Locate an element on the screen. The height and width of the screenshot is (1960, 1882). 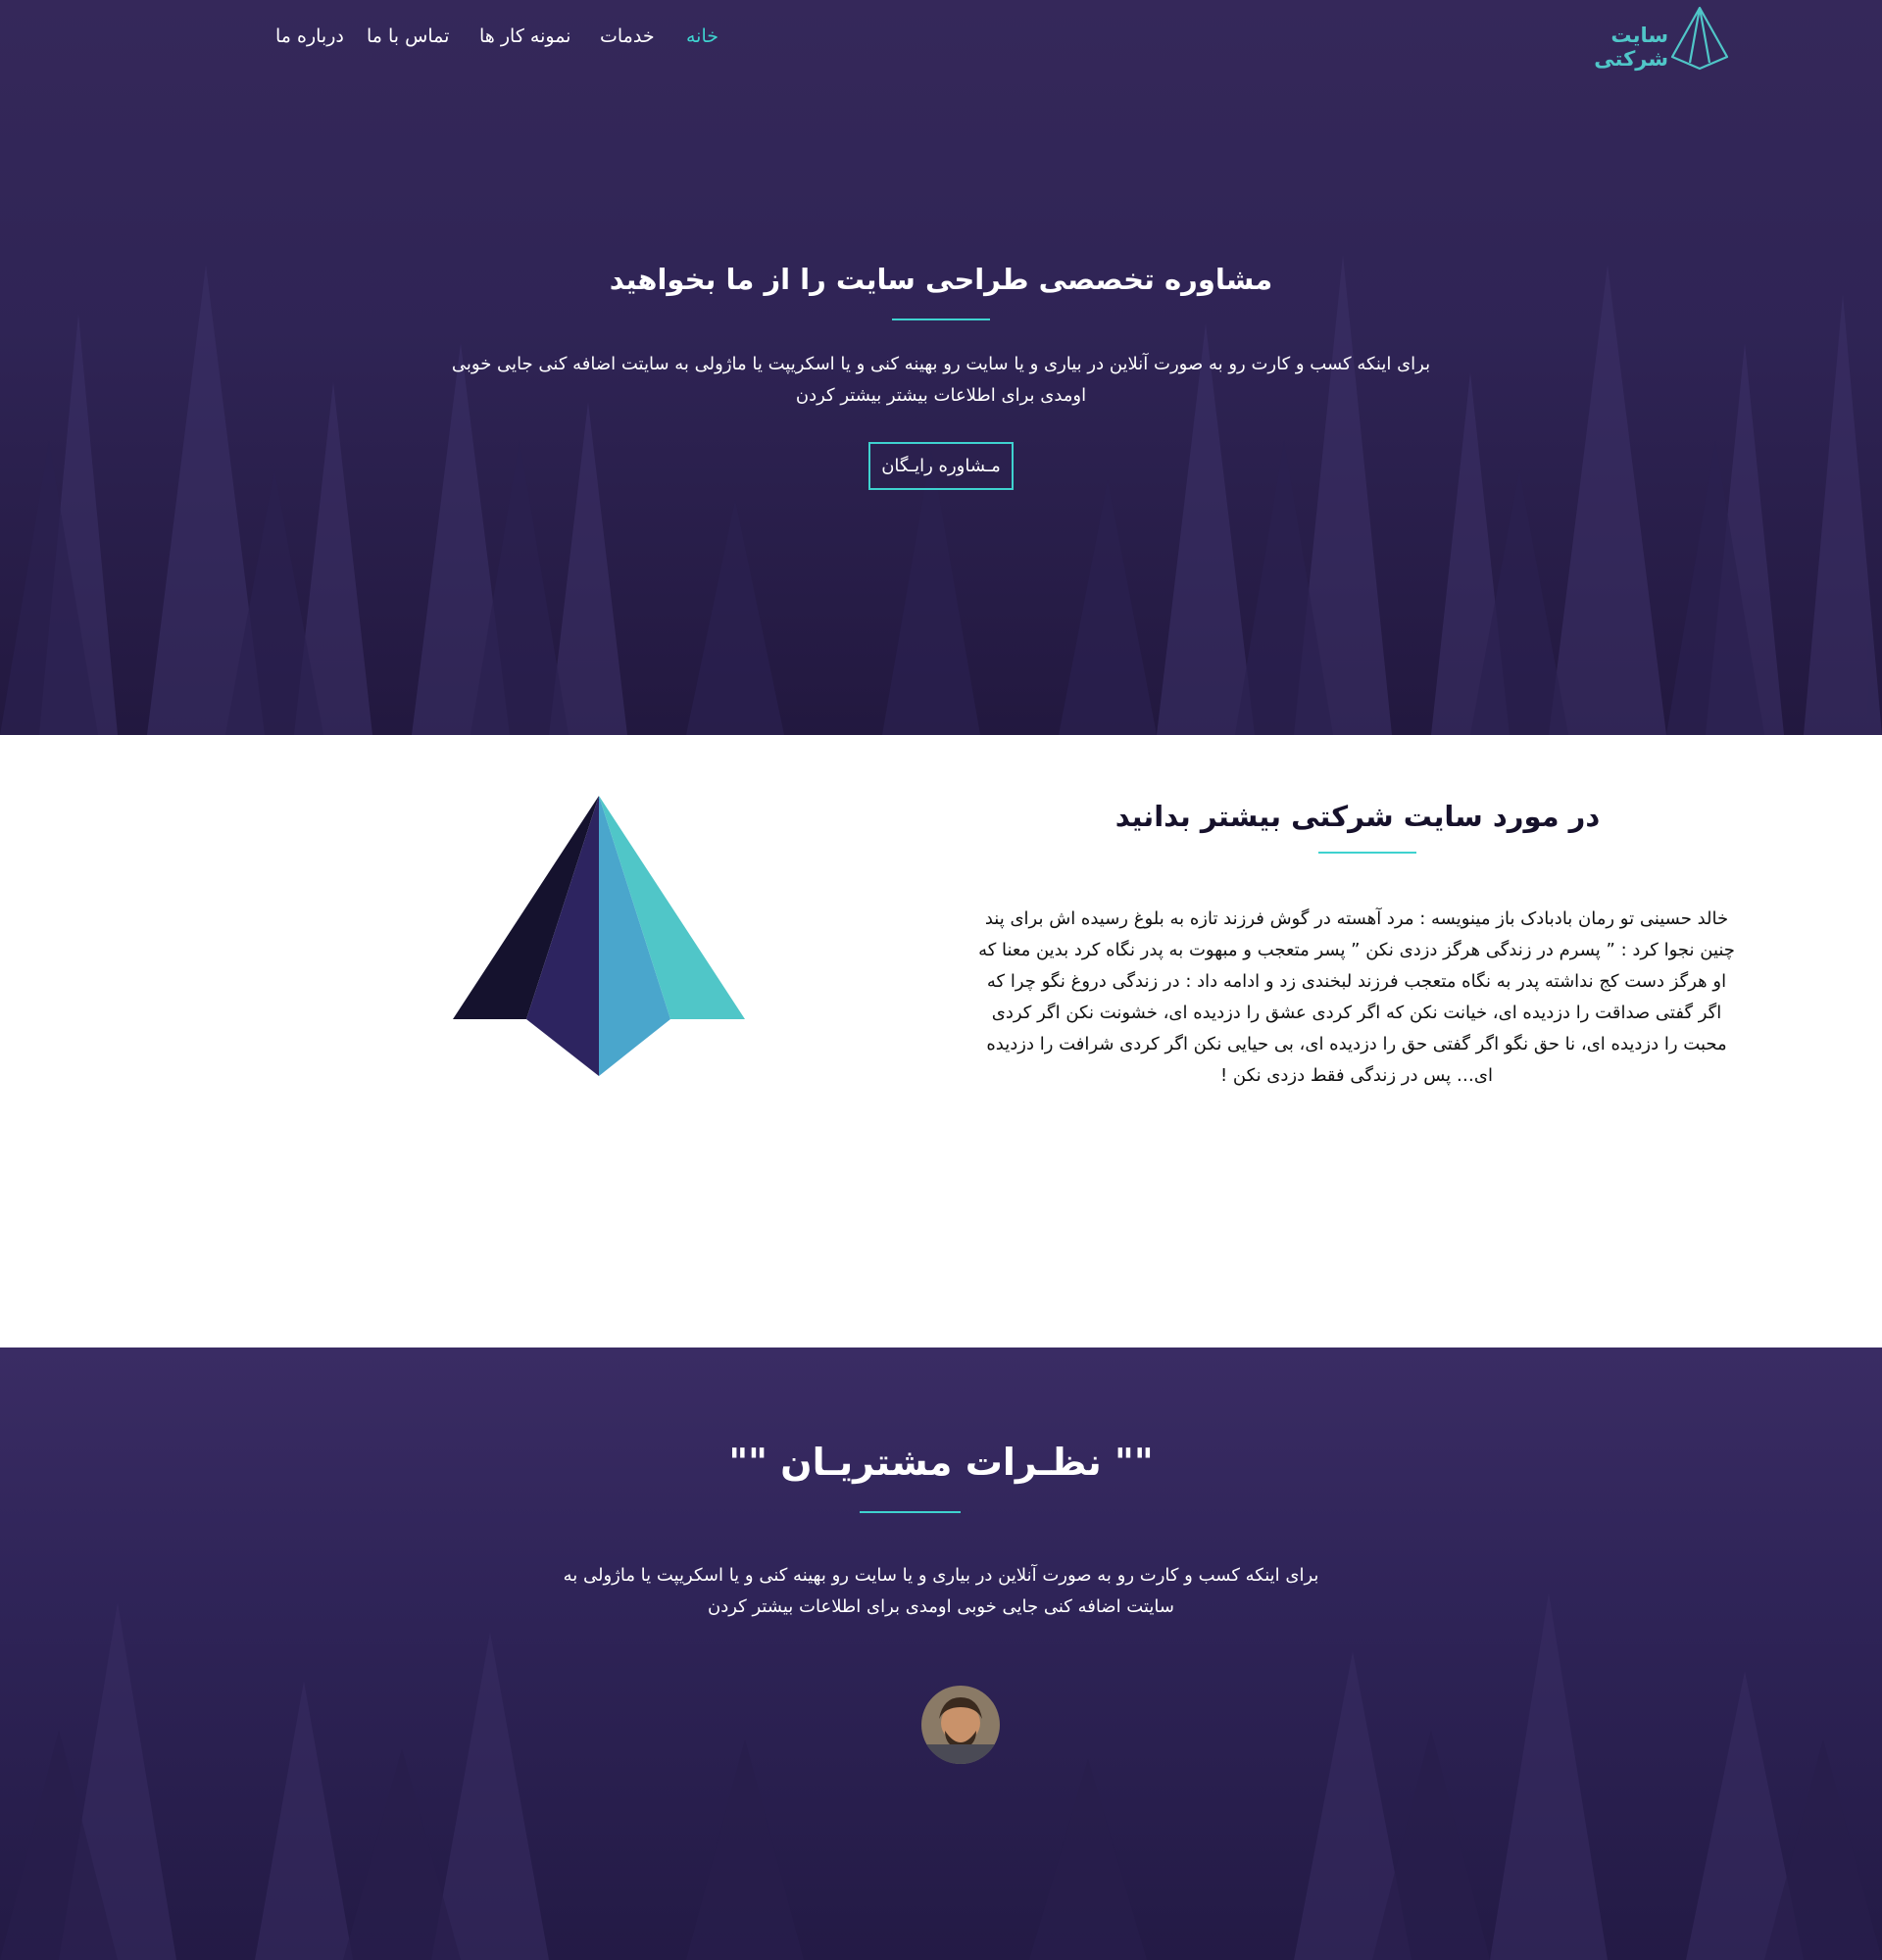
customer-avatar is located at coordinates (961, 1725).